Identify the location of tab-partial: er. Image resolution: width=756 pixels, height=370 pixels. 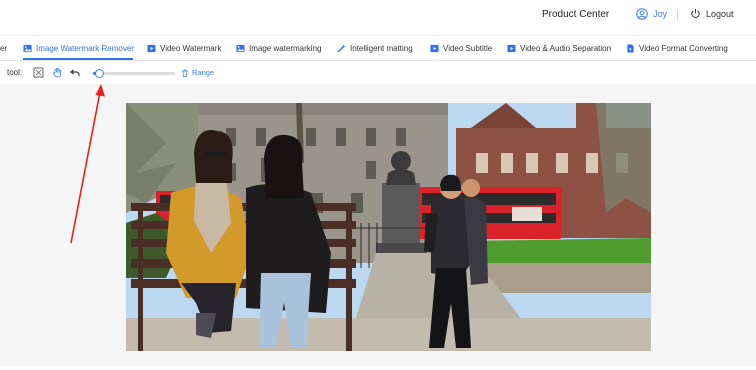
(3, 48).